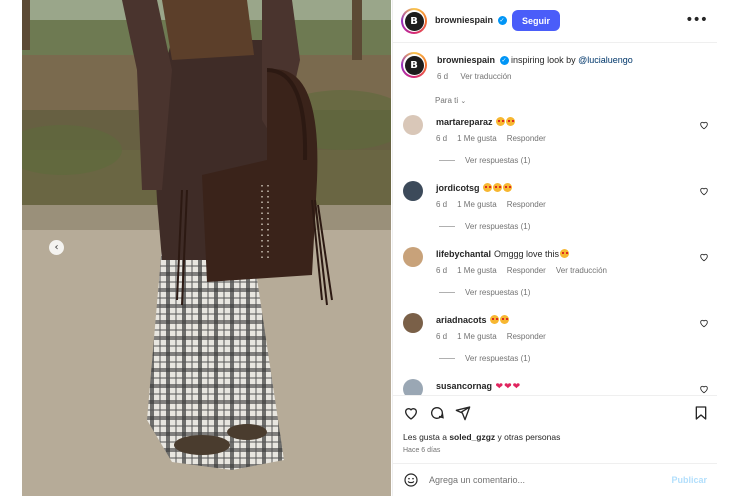 The width and height of the screenshot is (750, 500). I want to click on caption-avatar: B, so click(414, 65).